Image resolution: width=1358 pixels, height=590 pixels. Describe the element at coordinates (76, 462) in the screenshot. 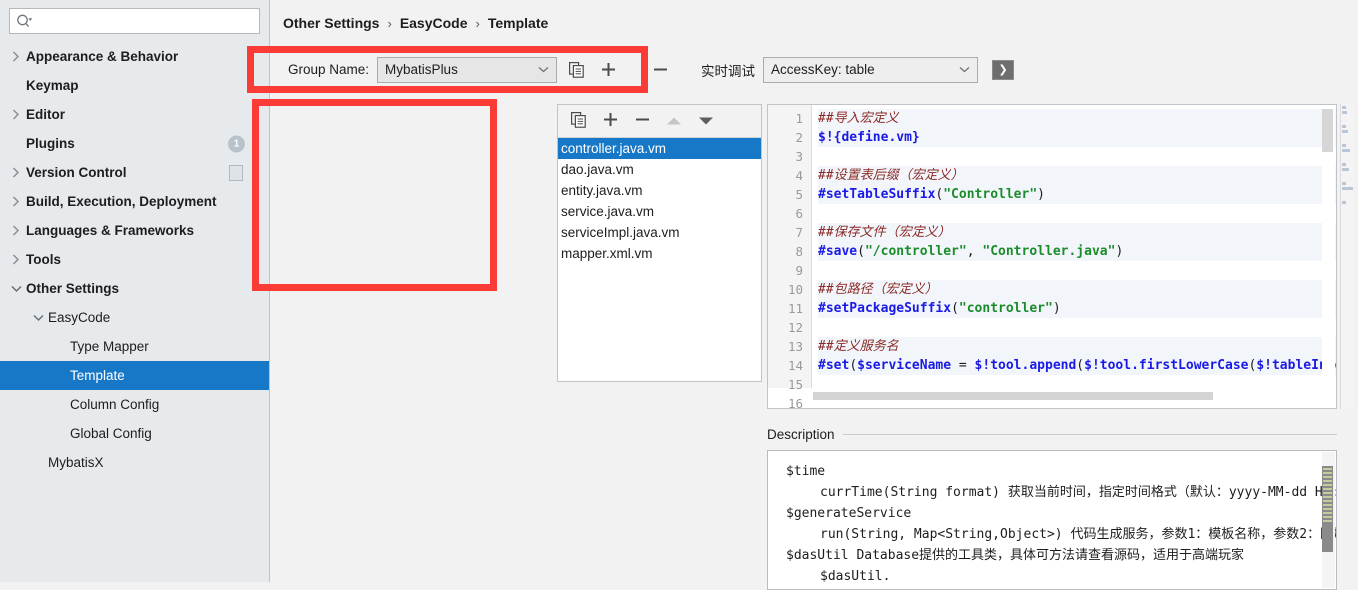

I see `sidebar-item-label: MybatisX` at that location.